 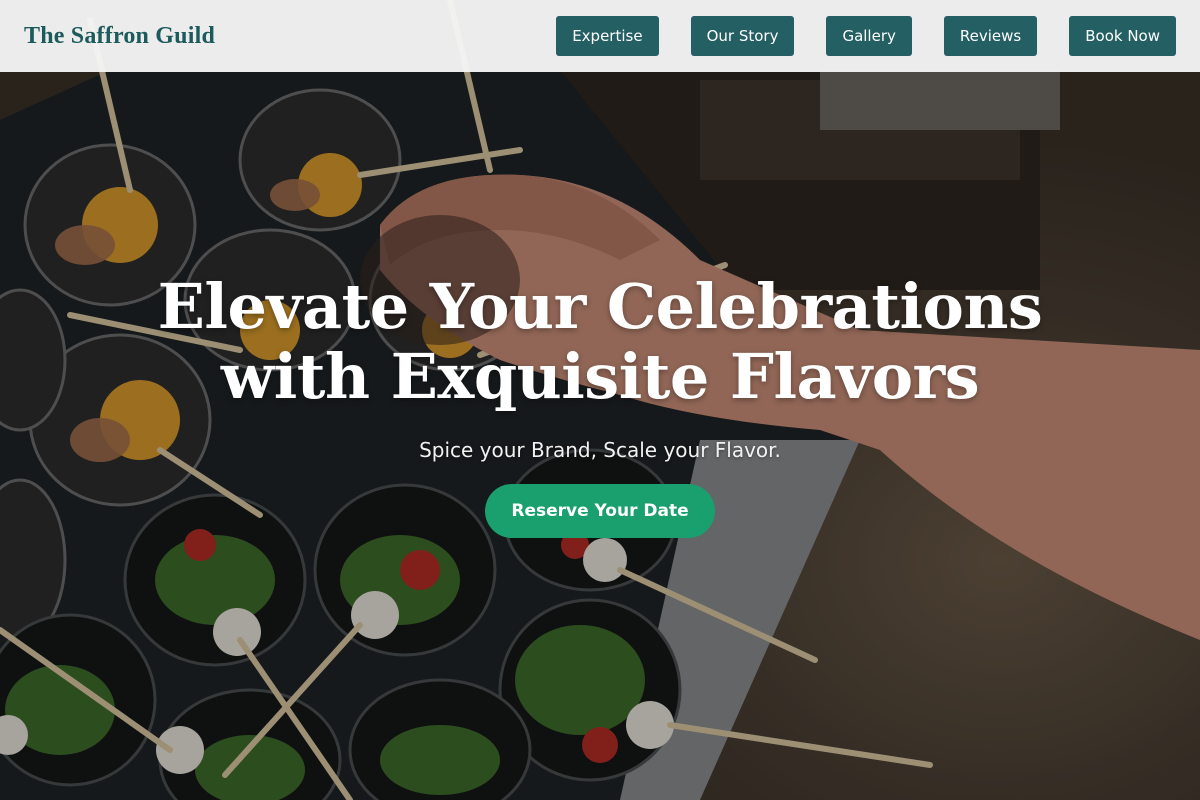 What do you see at coordinates (119, 36) in the screenshot?
I see `brand-logo-text: The Saffron Guild` at bounding box center [119, 36].